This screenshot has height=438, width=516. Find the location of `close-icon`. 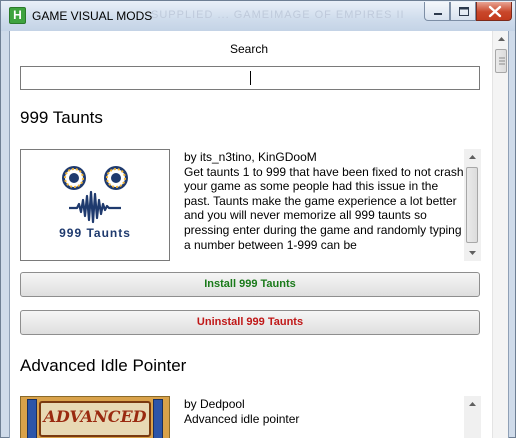

close-icon is located at coordinates (495, 11).